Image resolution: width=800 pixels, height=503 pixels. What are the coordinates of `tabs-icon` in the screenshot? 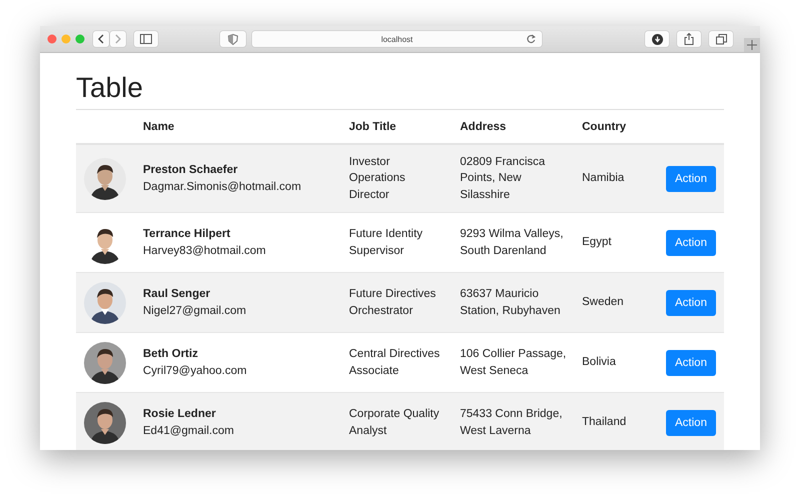 It's located at (721, 39).